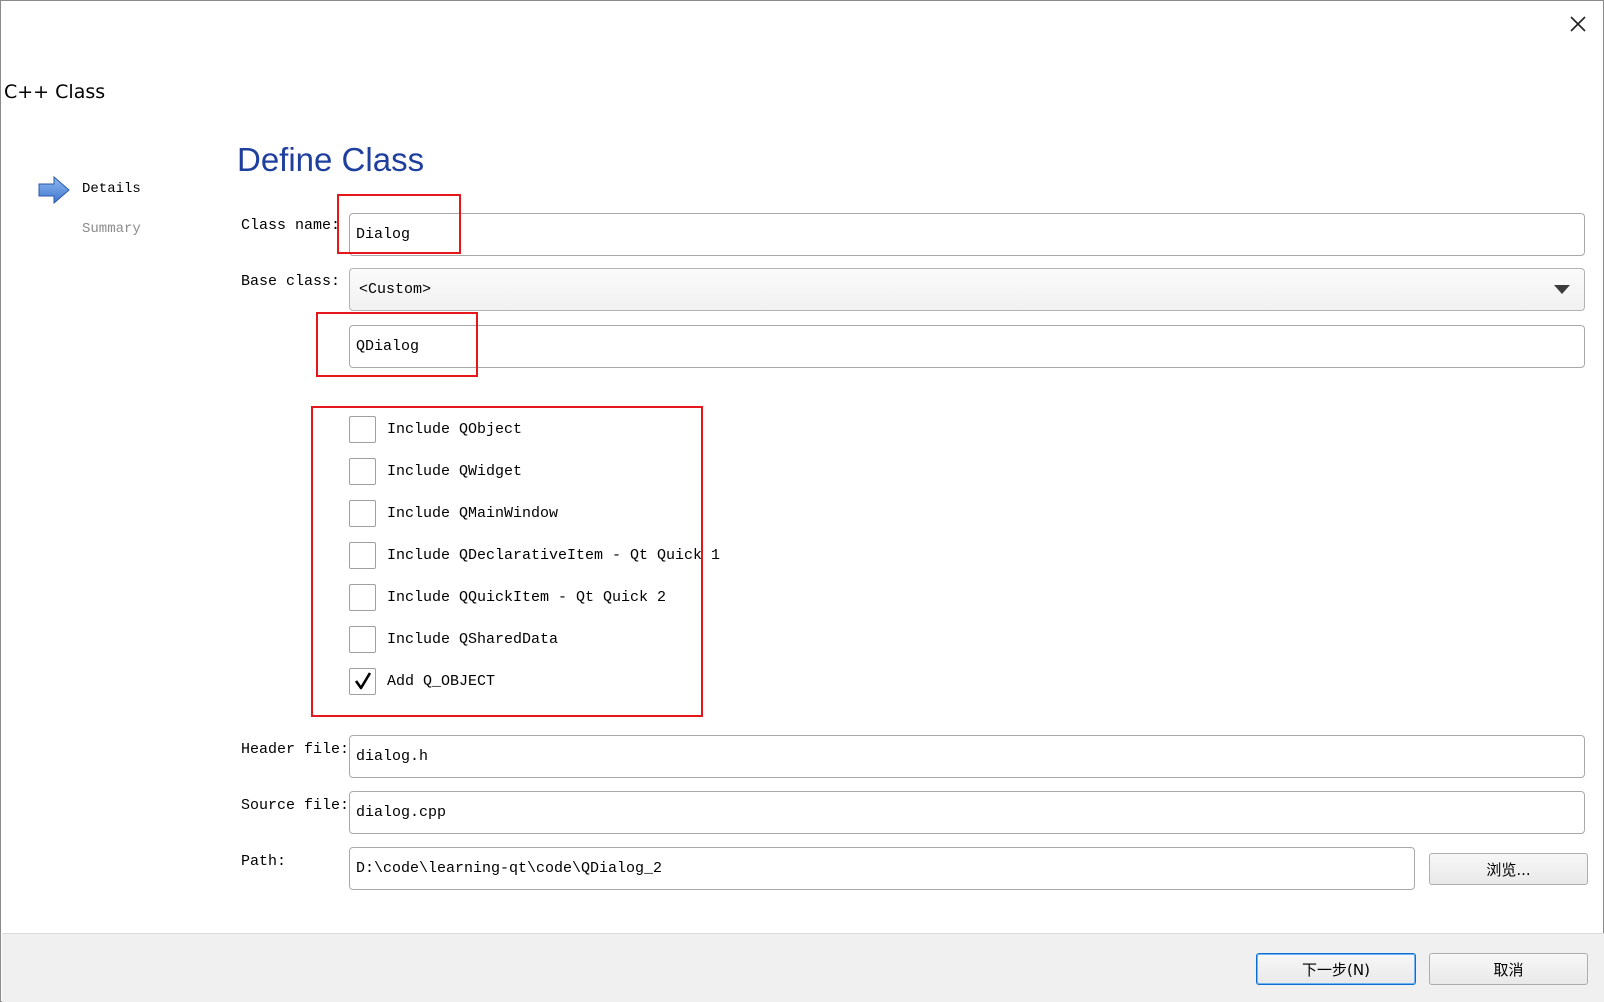 The height and width of the screenshot is (1002, 1604). What do you see at coordinates (111, 189) in the screenshot?
I see `nav-step-label: Details` at bounding box center [111, 189].